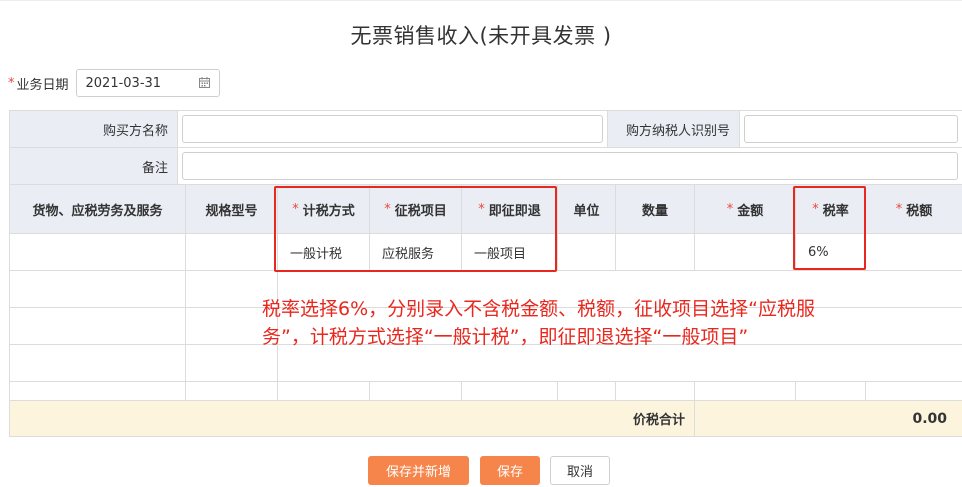  Describe the element at coordinates (505, 337) in the screenshot. I see `annotation-line-2: 务”，计税方式选择“一般计税”，即征即退选择“一般项目”` at that location.